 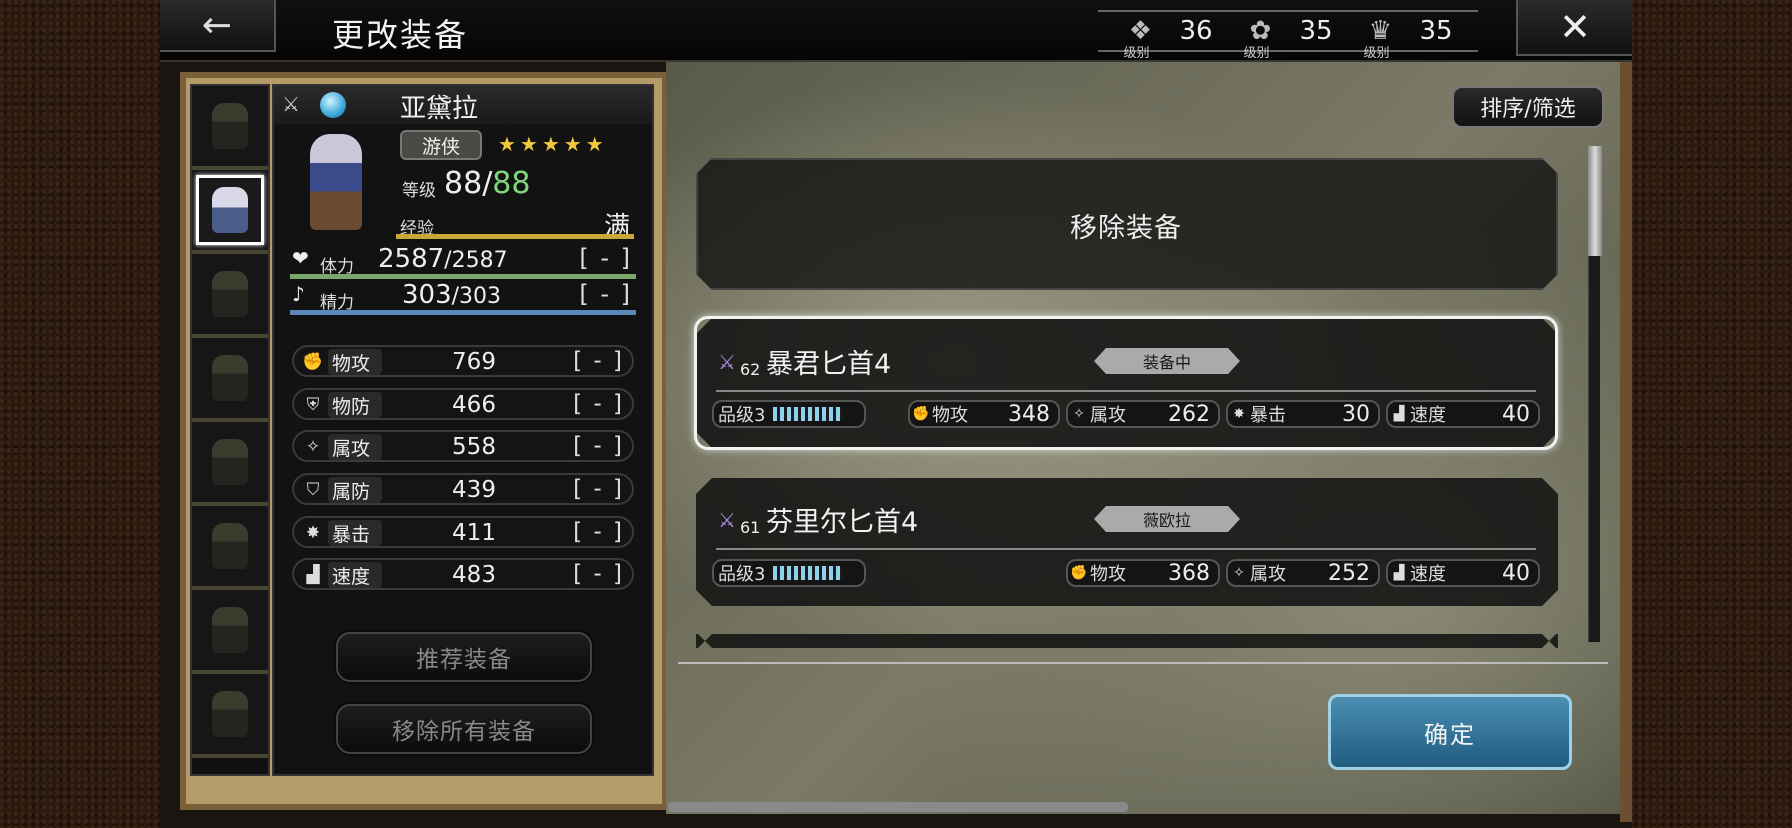 I want to click on job-badge: 游侠, so click(x=441, y=145).